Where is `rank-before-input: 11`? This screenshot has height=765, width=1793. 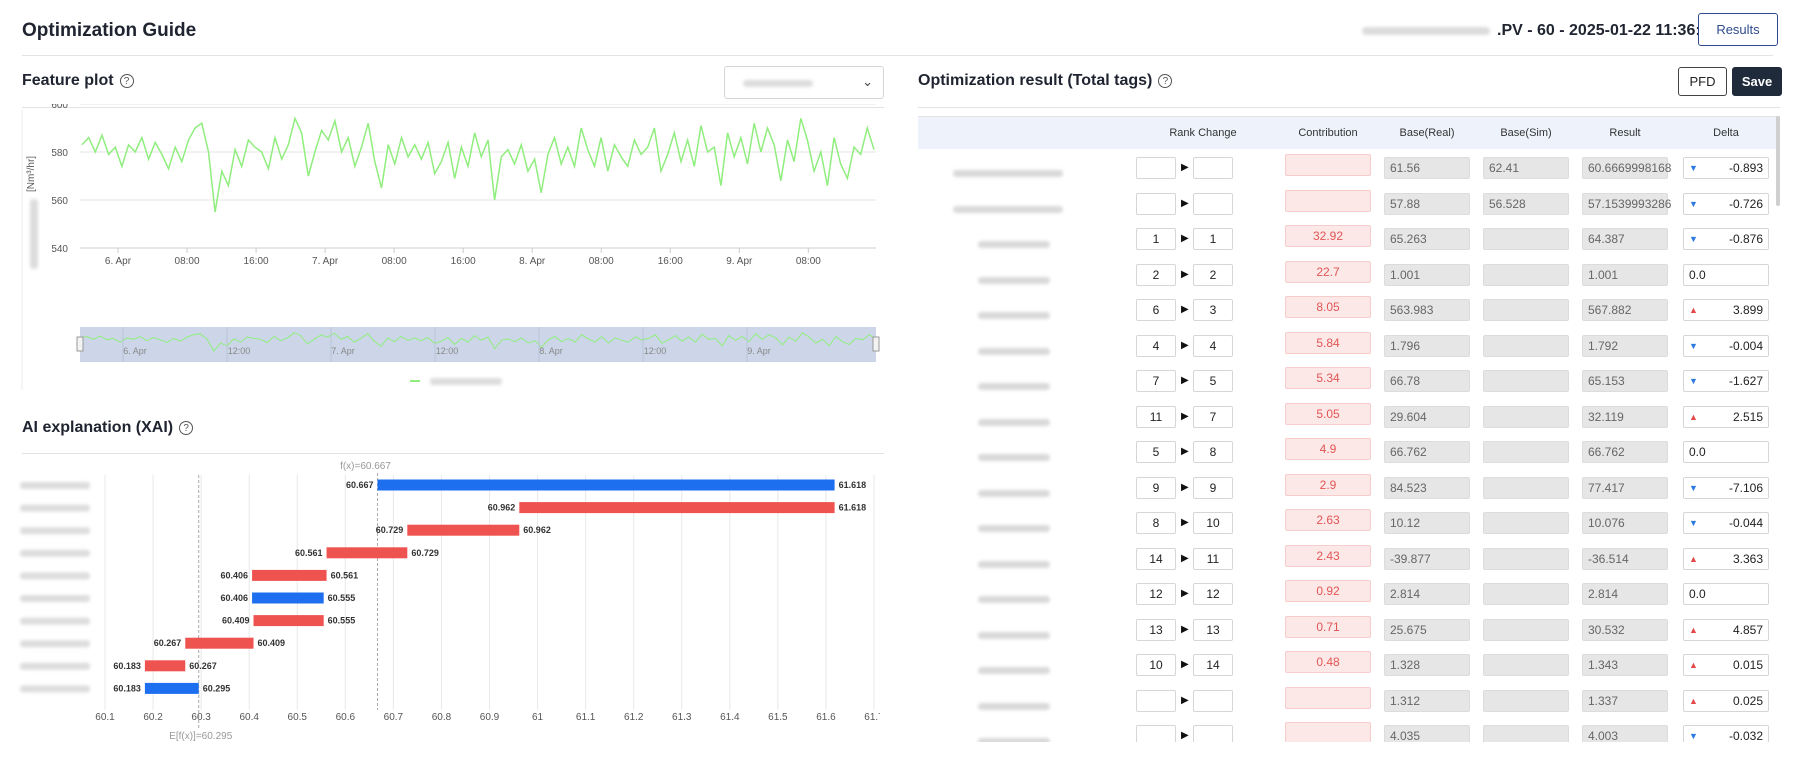 rank-before-input: 11 is located at coordinates (1156, 416).